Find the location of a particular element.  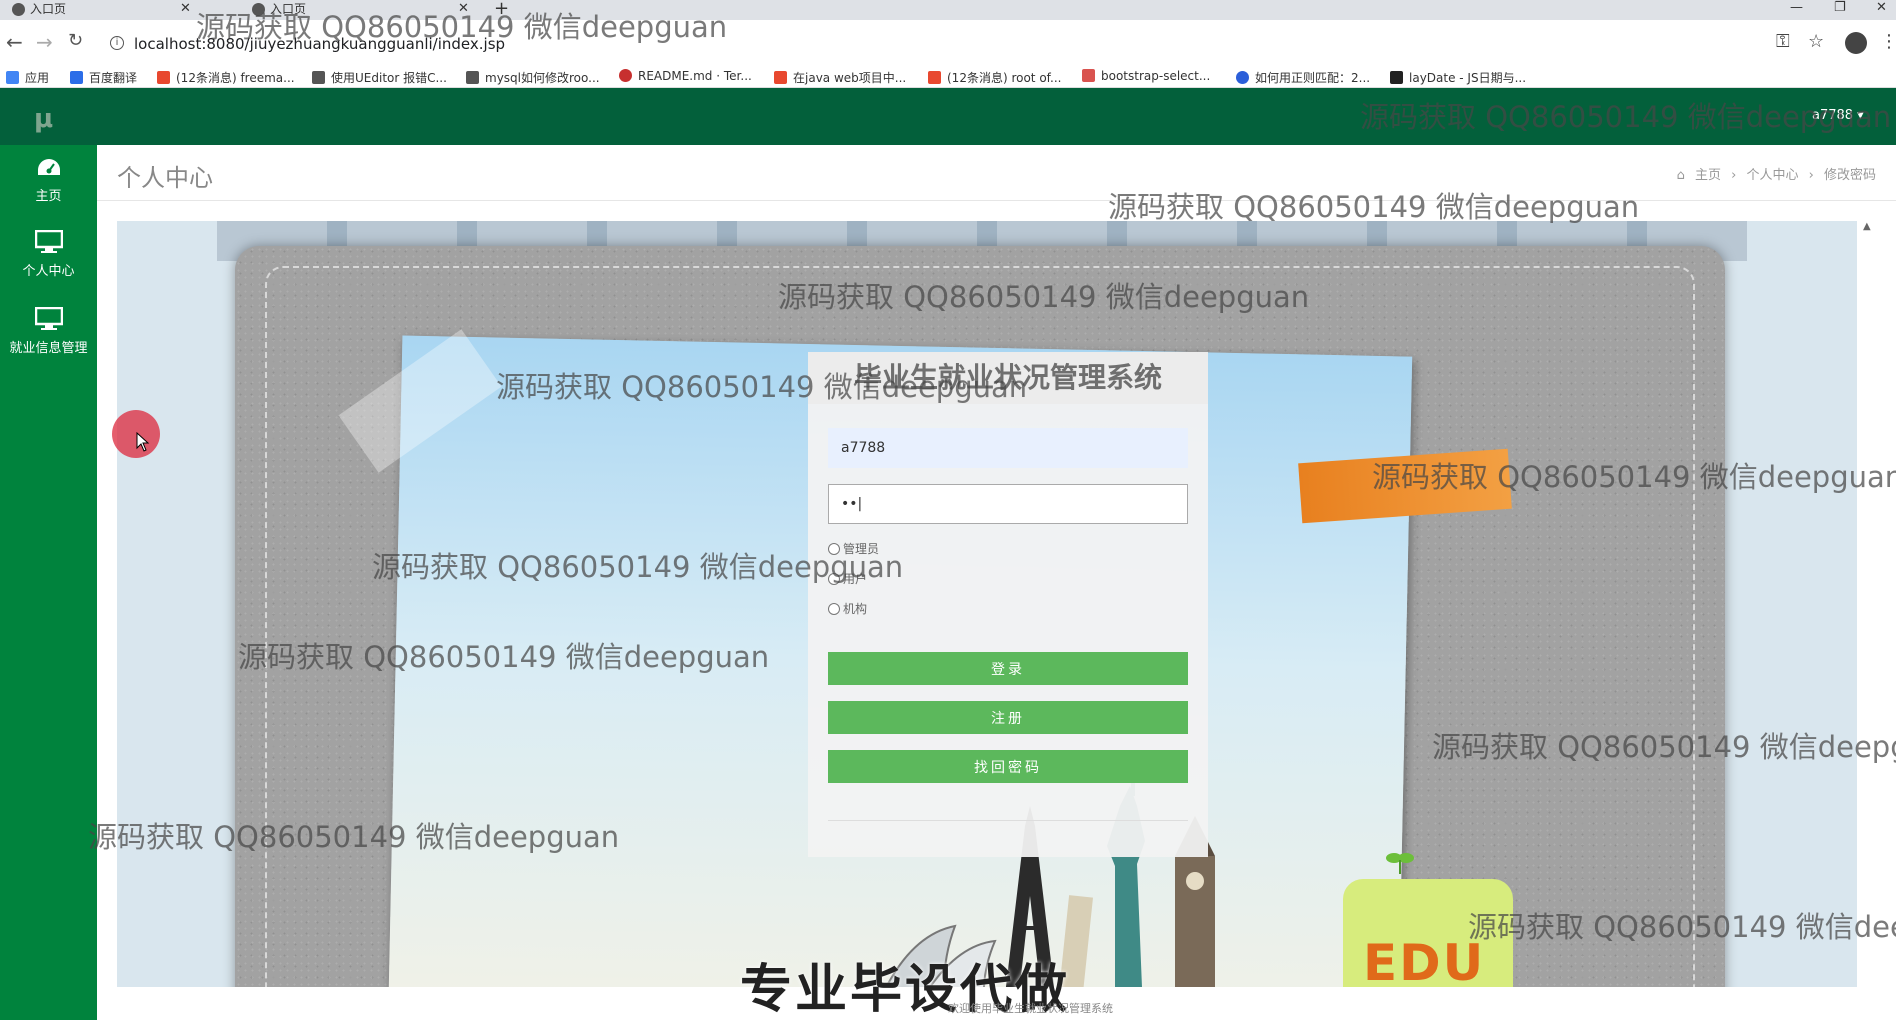

edu-text: EDU is located at coordinates (1424, 960).